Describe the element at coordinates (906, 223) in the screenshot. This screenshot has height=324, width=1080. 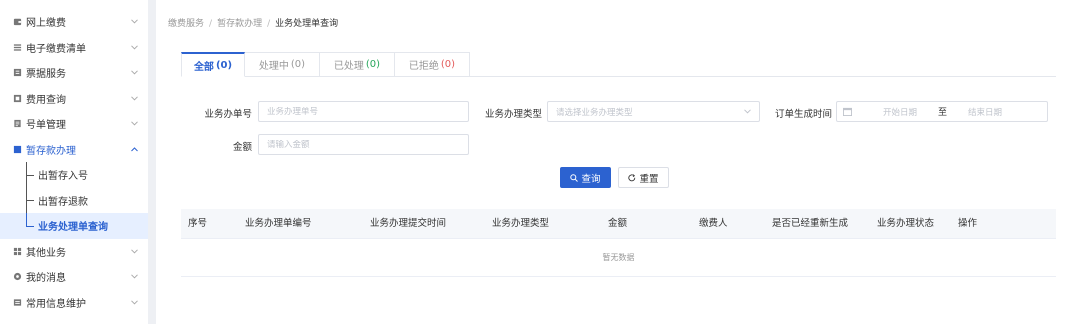
I see `column-header: 业务办理状态` at that location.